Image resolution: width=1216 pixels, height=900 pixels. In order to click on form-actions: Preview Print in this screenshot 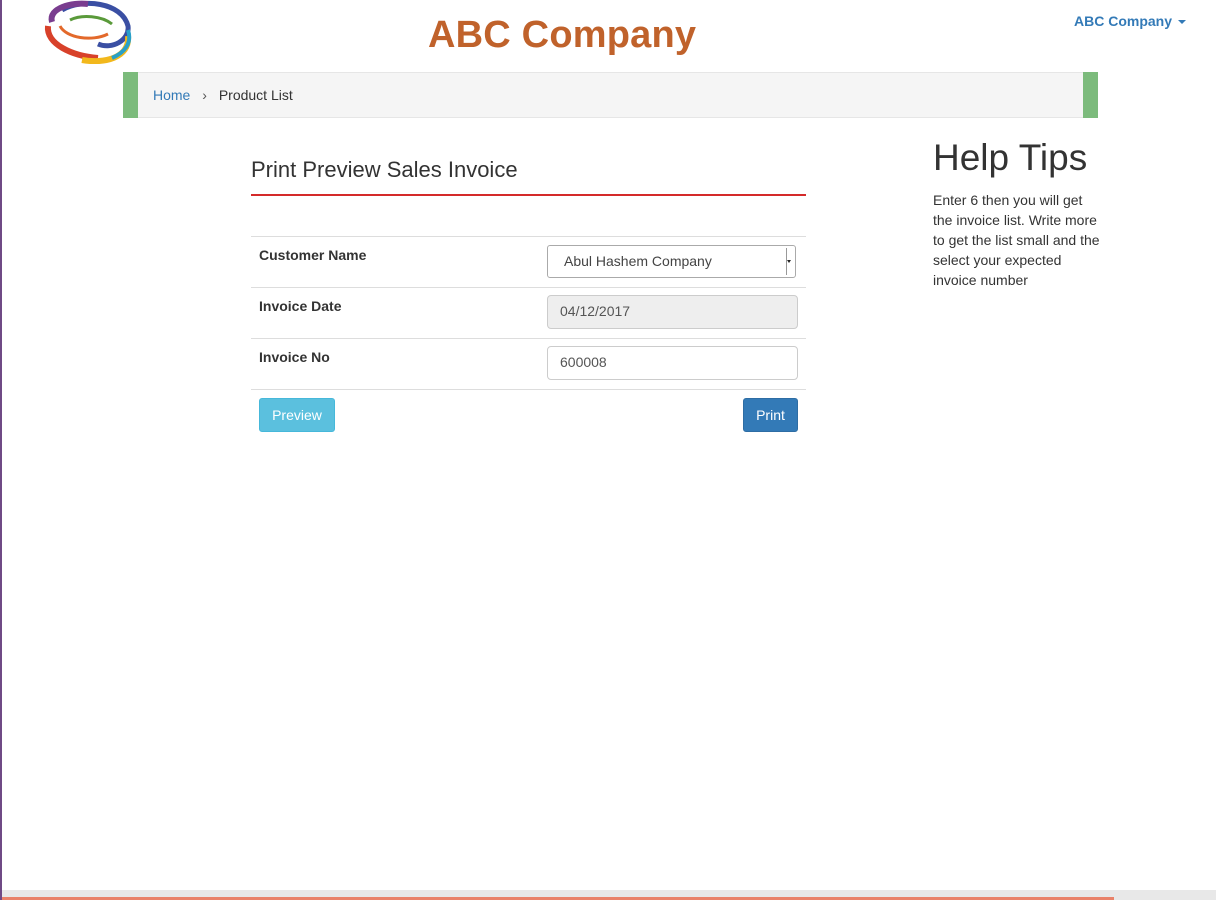, I will do `click(528, 415)`.